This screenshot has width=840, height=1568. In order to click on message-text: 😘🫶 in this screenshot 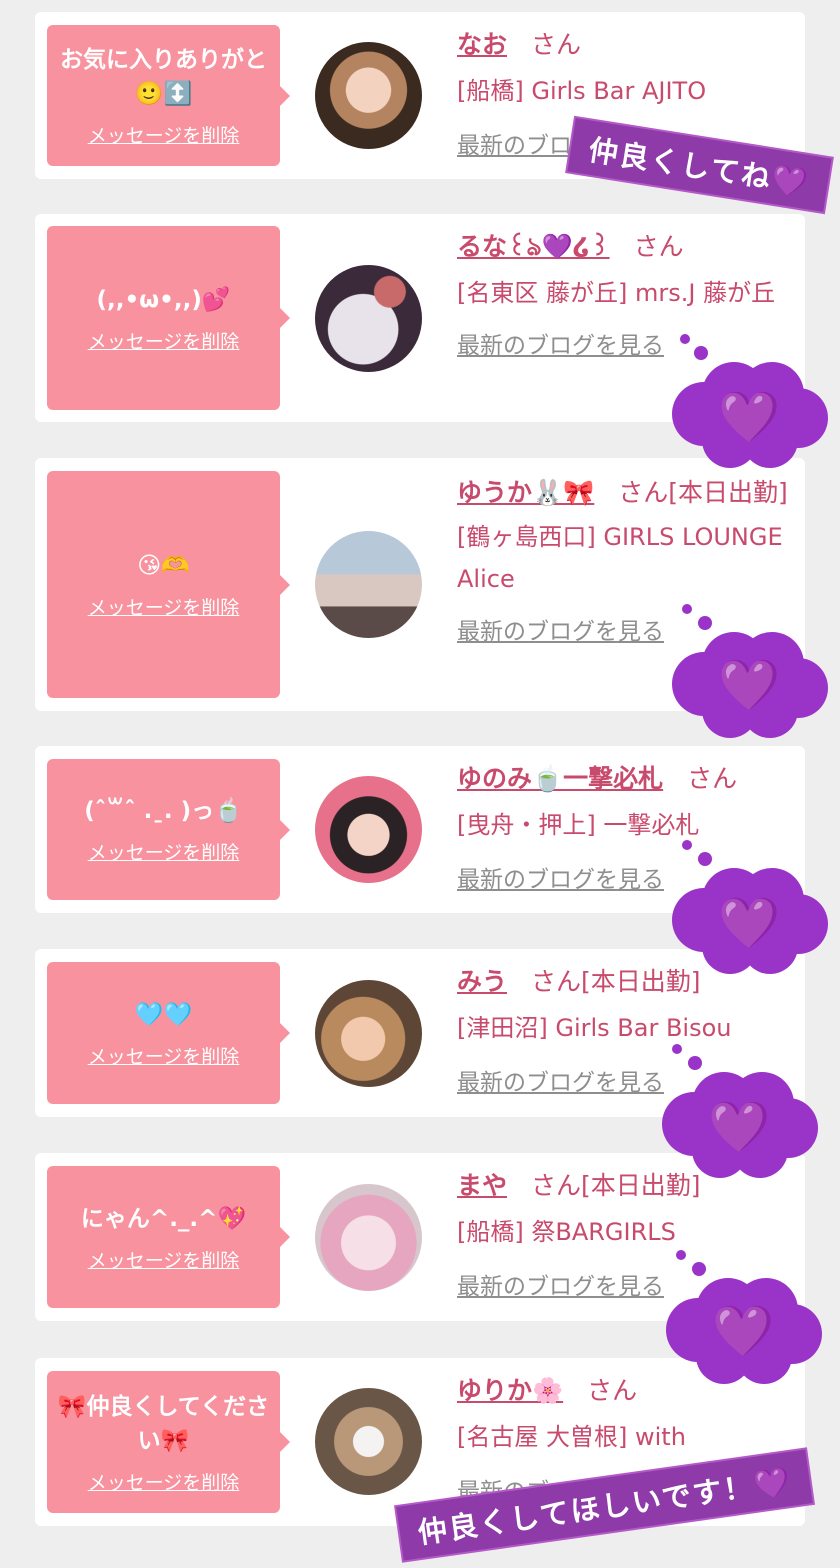, I will do `click(163, 566)`.